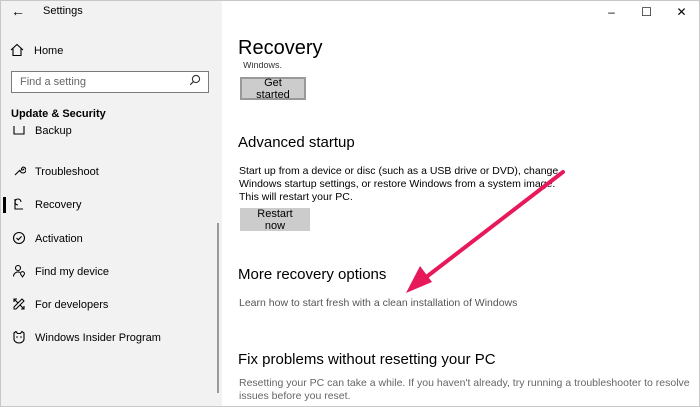  I want to click on titlebar-left: ← Settings, so click(111, 12).